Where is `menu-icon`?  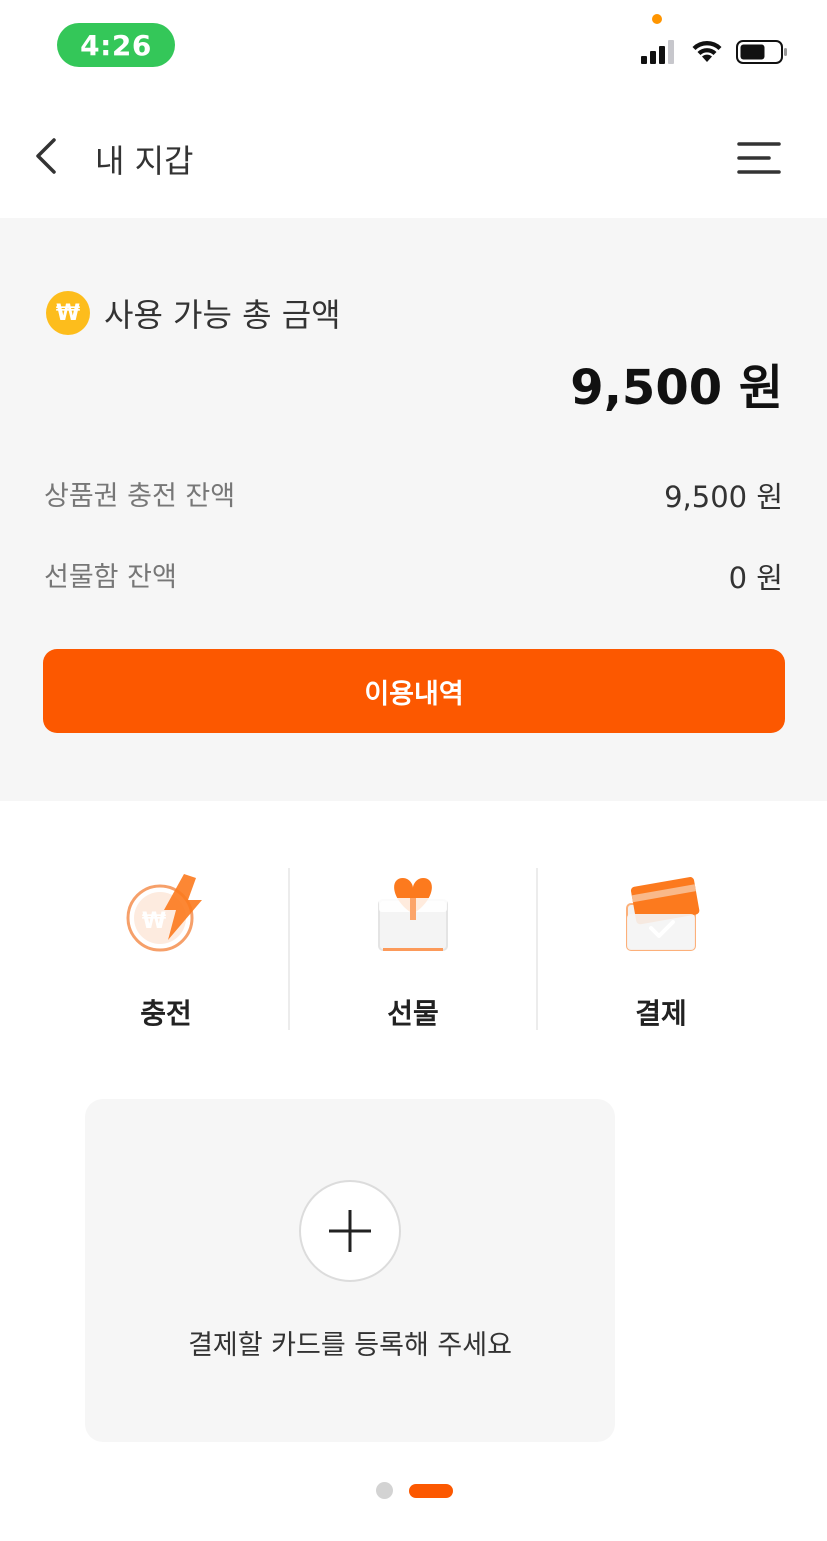 menu-icon is located at coordinates (759, 158).